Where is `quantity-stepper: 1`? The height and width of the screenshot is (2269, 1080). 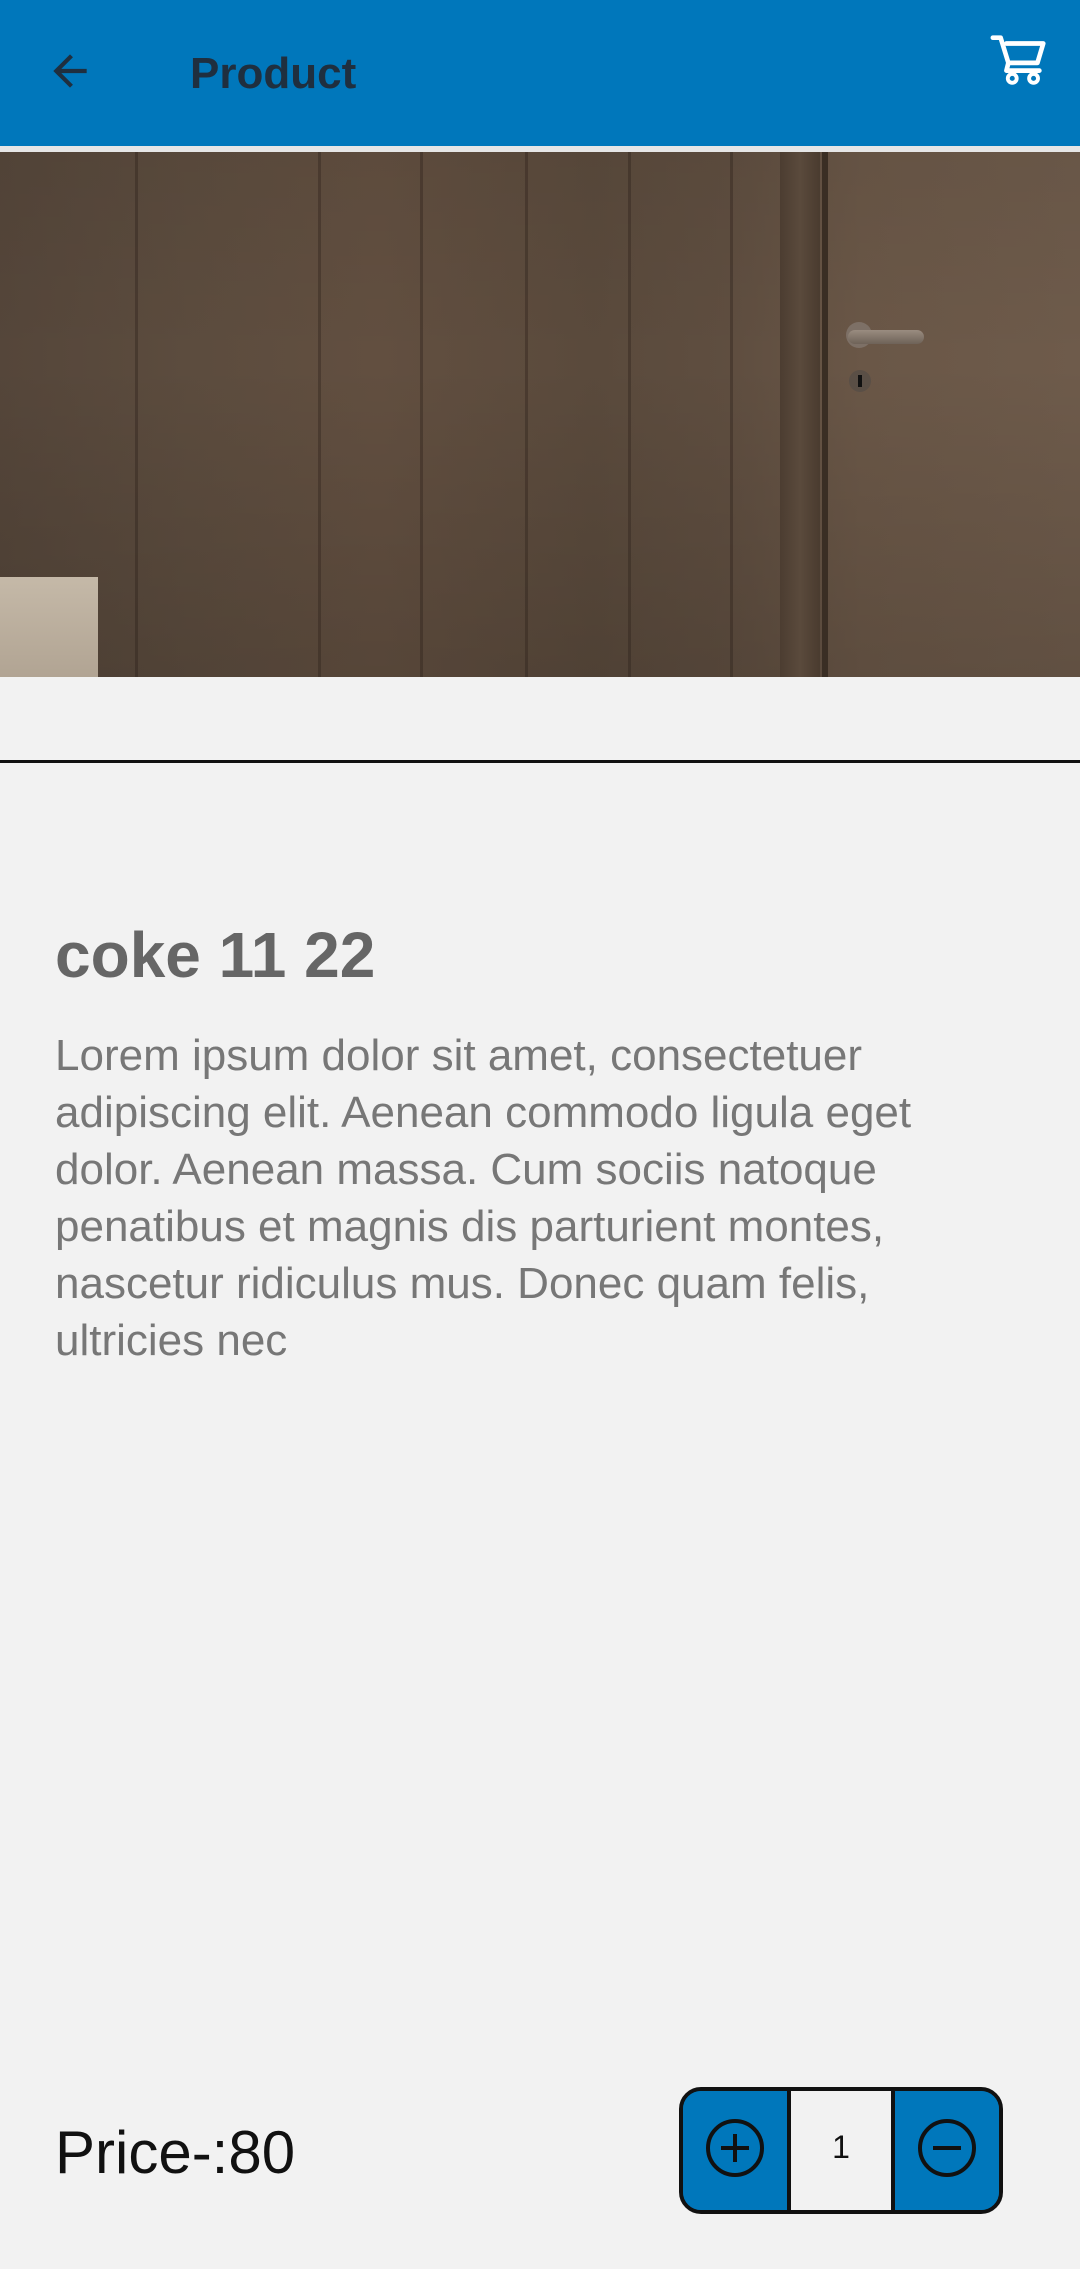
quantity-stepper: 1 is located at coordinates (841, 2150).